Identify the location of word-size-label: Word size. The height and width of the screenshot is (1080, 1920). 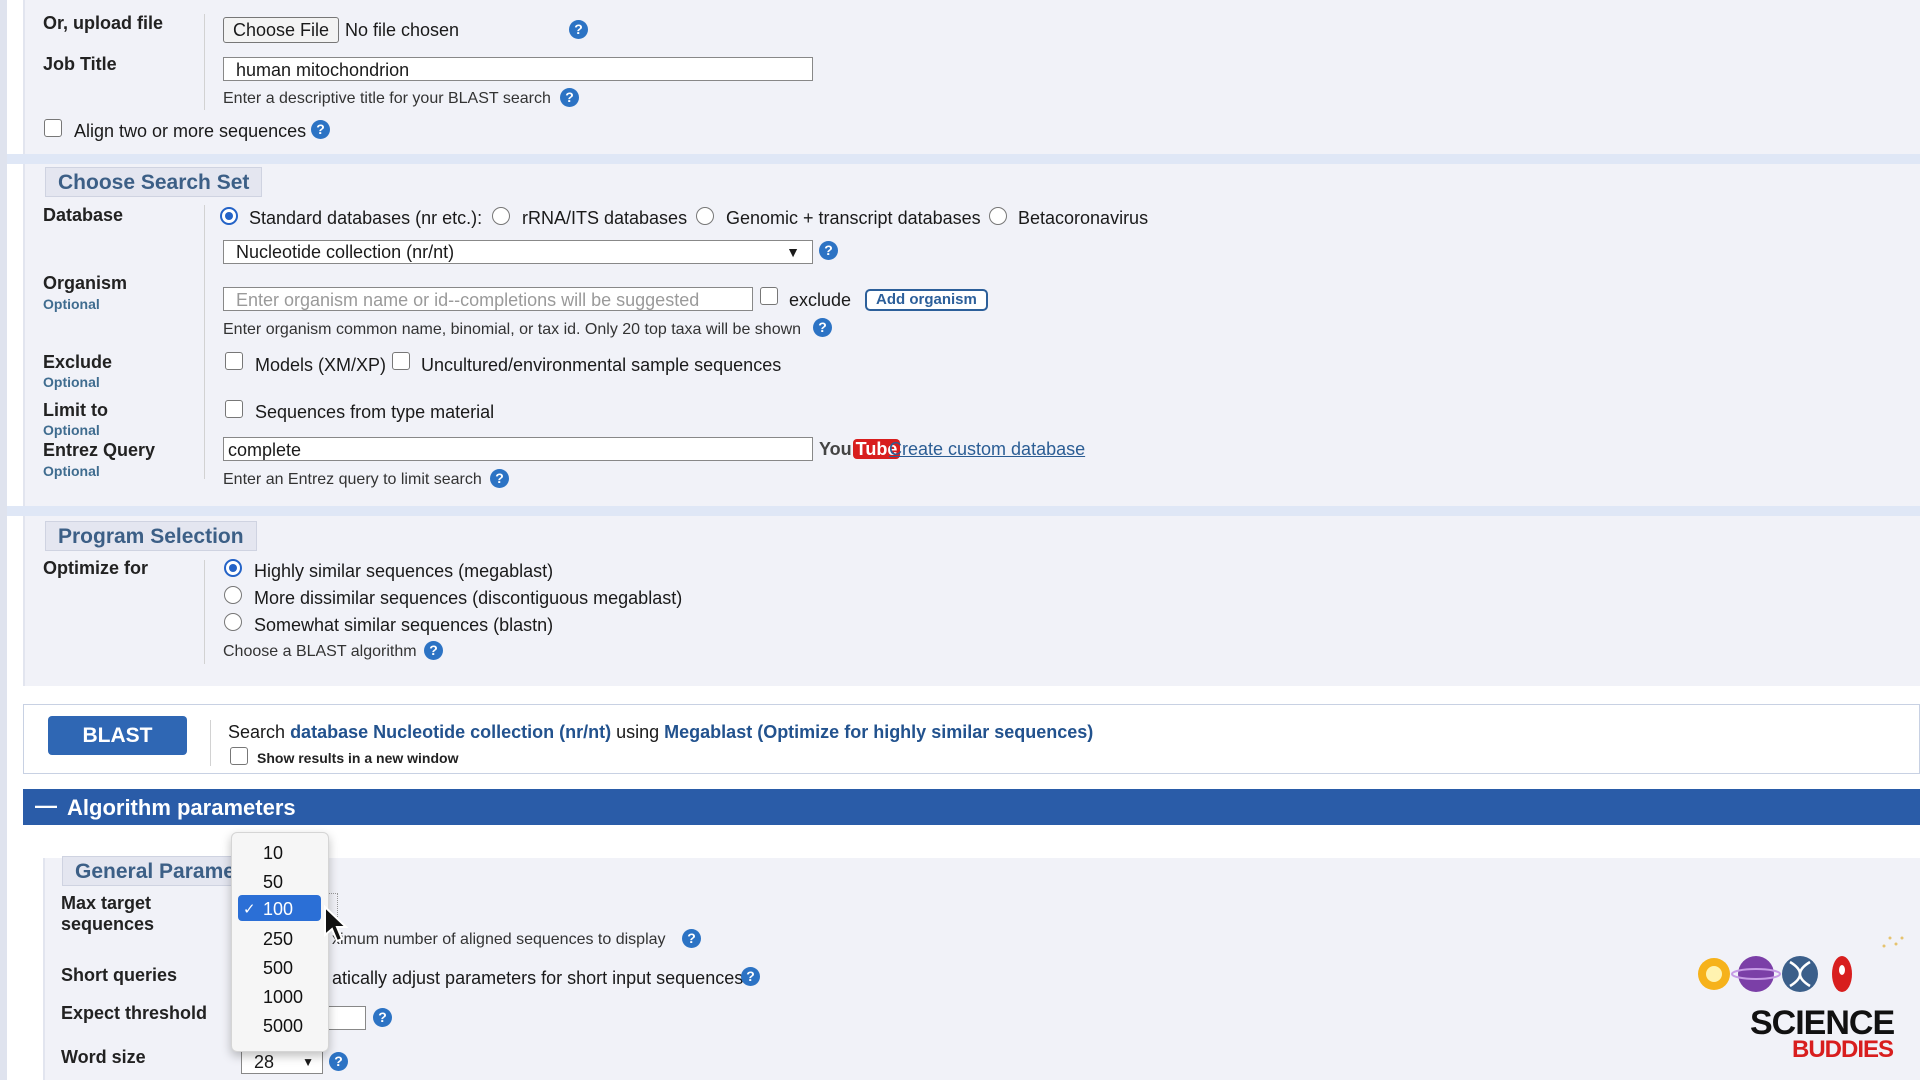
(103, 1057).